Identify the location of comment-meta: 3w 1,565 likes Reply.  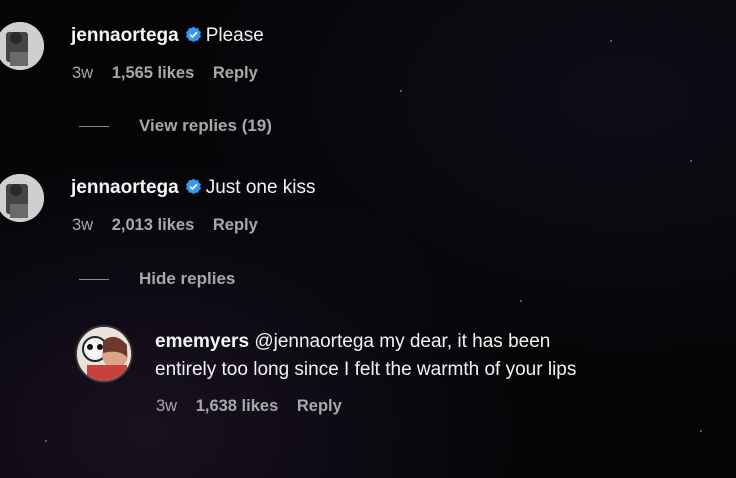
(172, 73).